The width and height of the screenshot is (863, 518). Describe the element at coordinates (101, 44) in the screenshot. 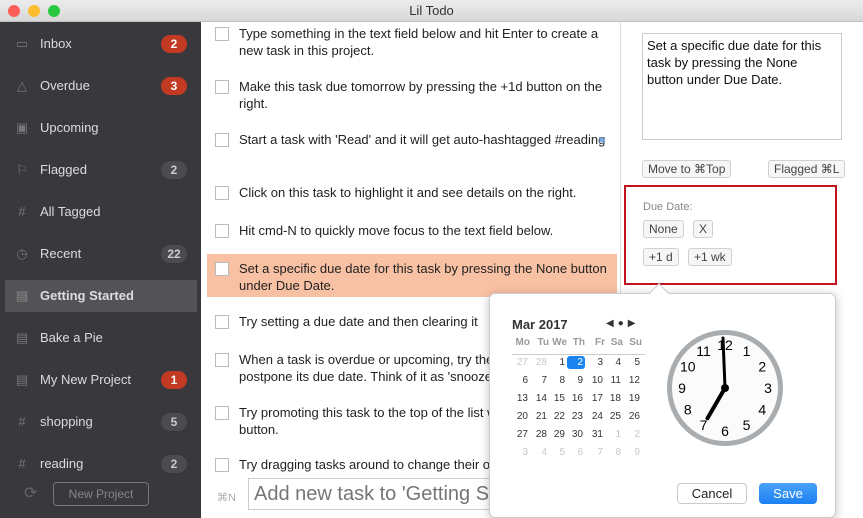

I see `sidebar-item-inbox: ▭ Inbox 2` at that location.